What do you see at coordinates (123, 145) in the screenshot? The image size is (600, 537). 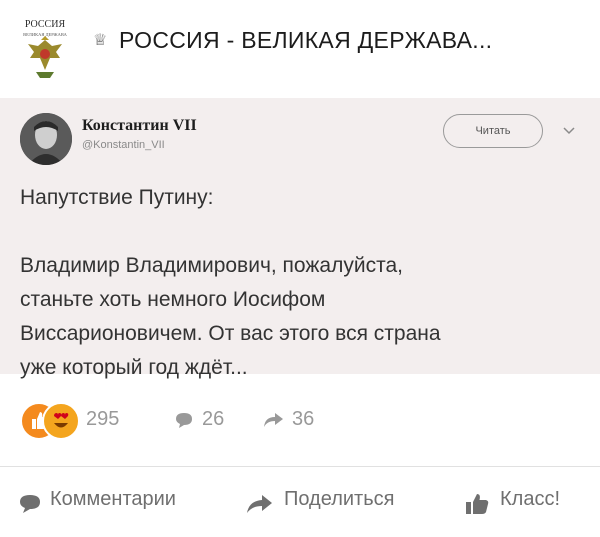 I see `tweet-author-handle: @Konstantin_VII` at bounding box center [123, 145].